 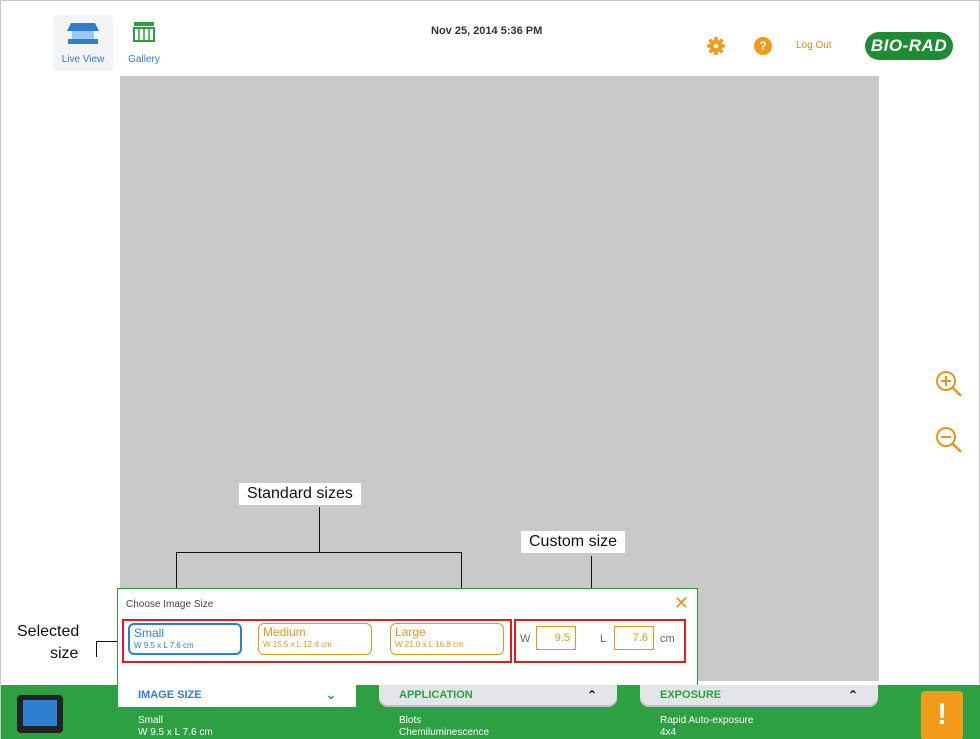 What do you see at coordinates (48, 632) in the screenshot?
I see `selected-size-callout: Selected` at bounding box center [48, 632].